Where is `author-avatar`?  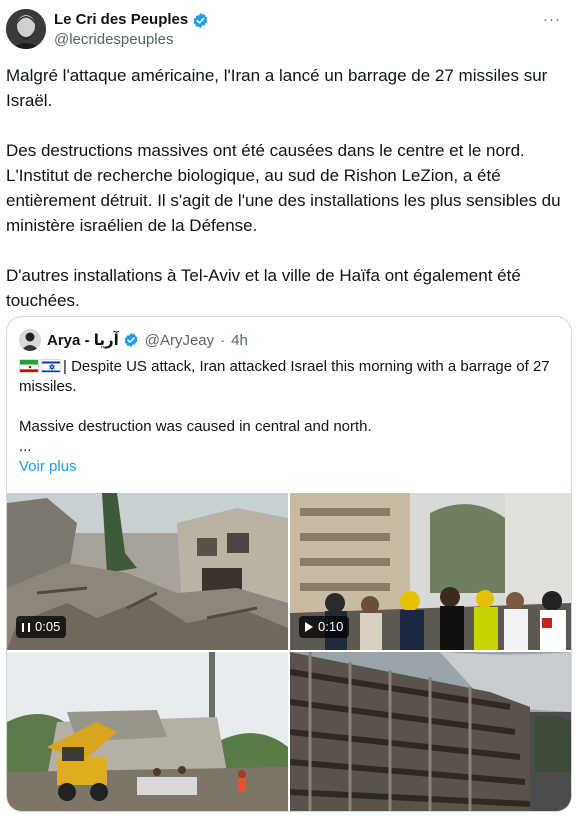
author-avatar is located at coordinates (26, 29).